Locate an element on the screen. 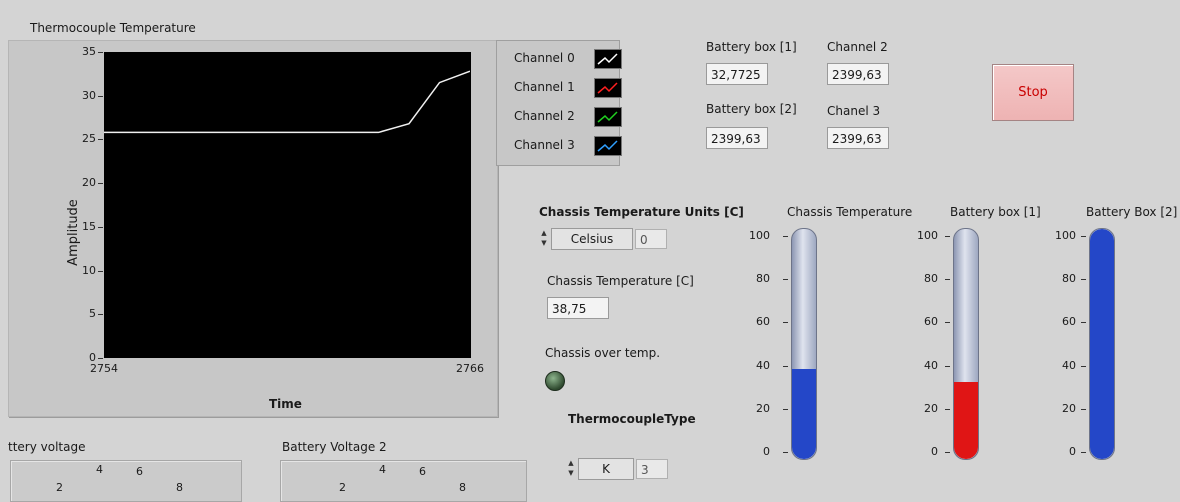 Image resolution: width=1180 pixels, height=502 pixels. chanel-3-label: Chanel 3 is located at coordinates (854, 111).